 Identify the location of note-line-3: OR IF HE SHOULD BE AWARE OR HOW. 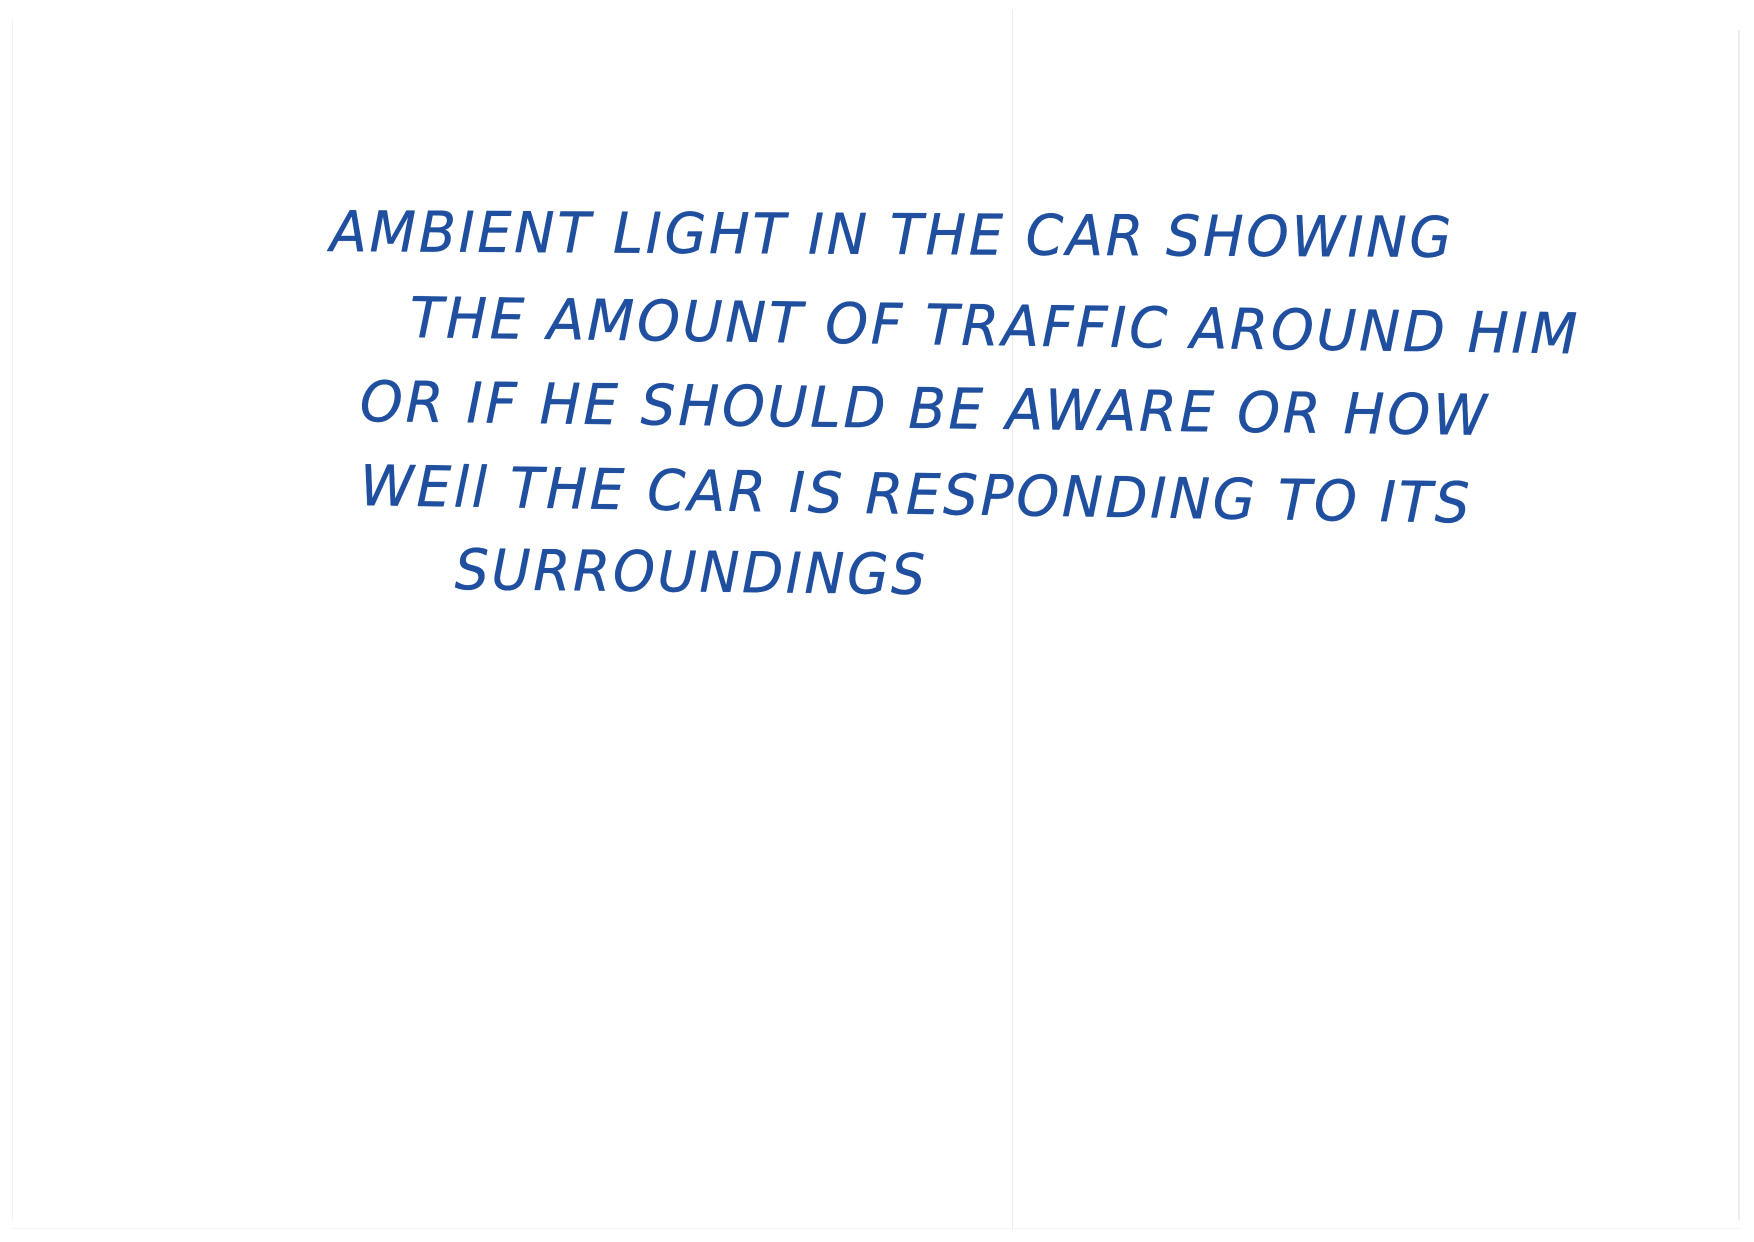
(925, 409).